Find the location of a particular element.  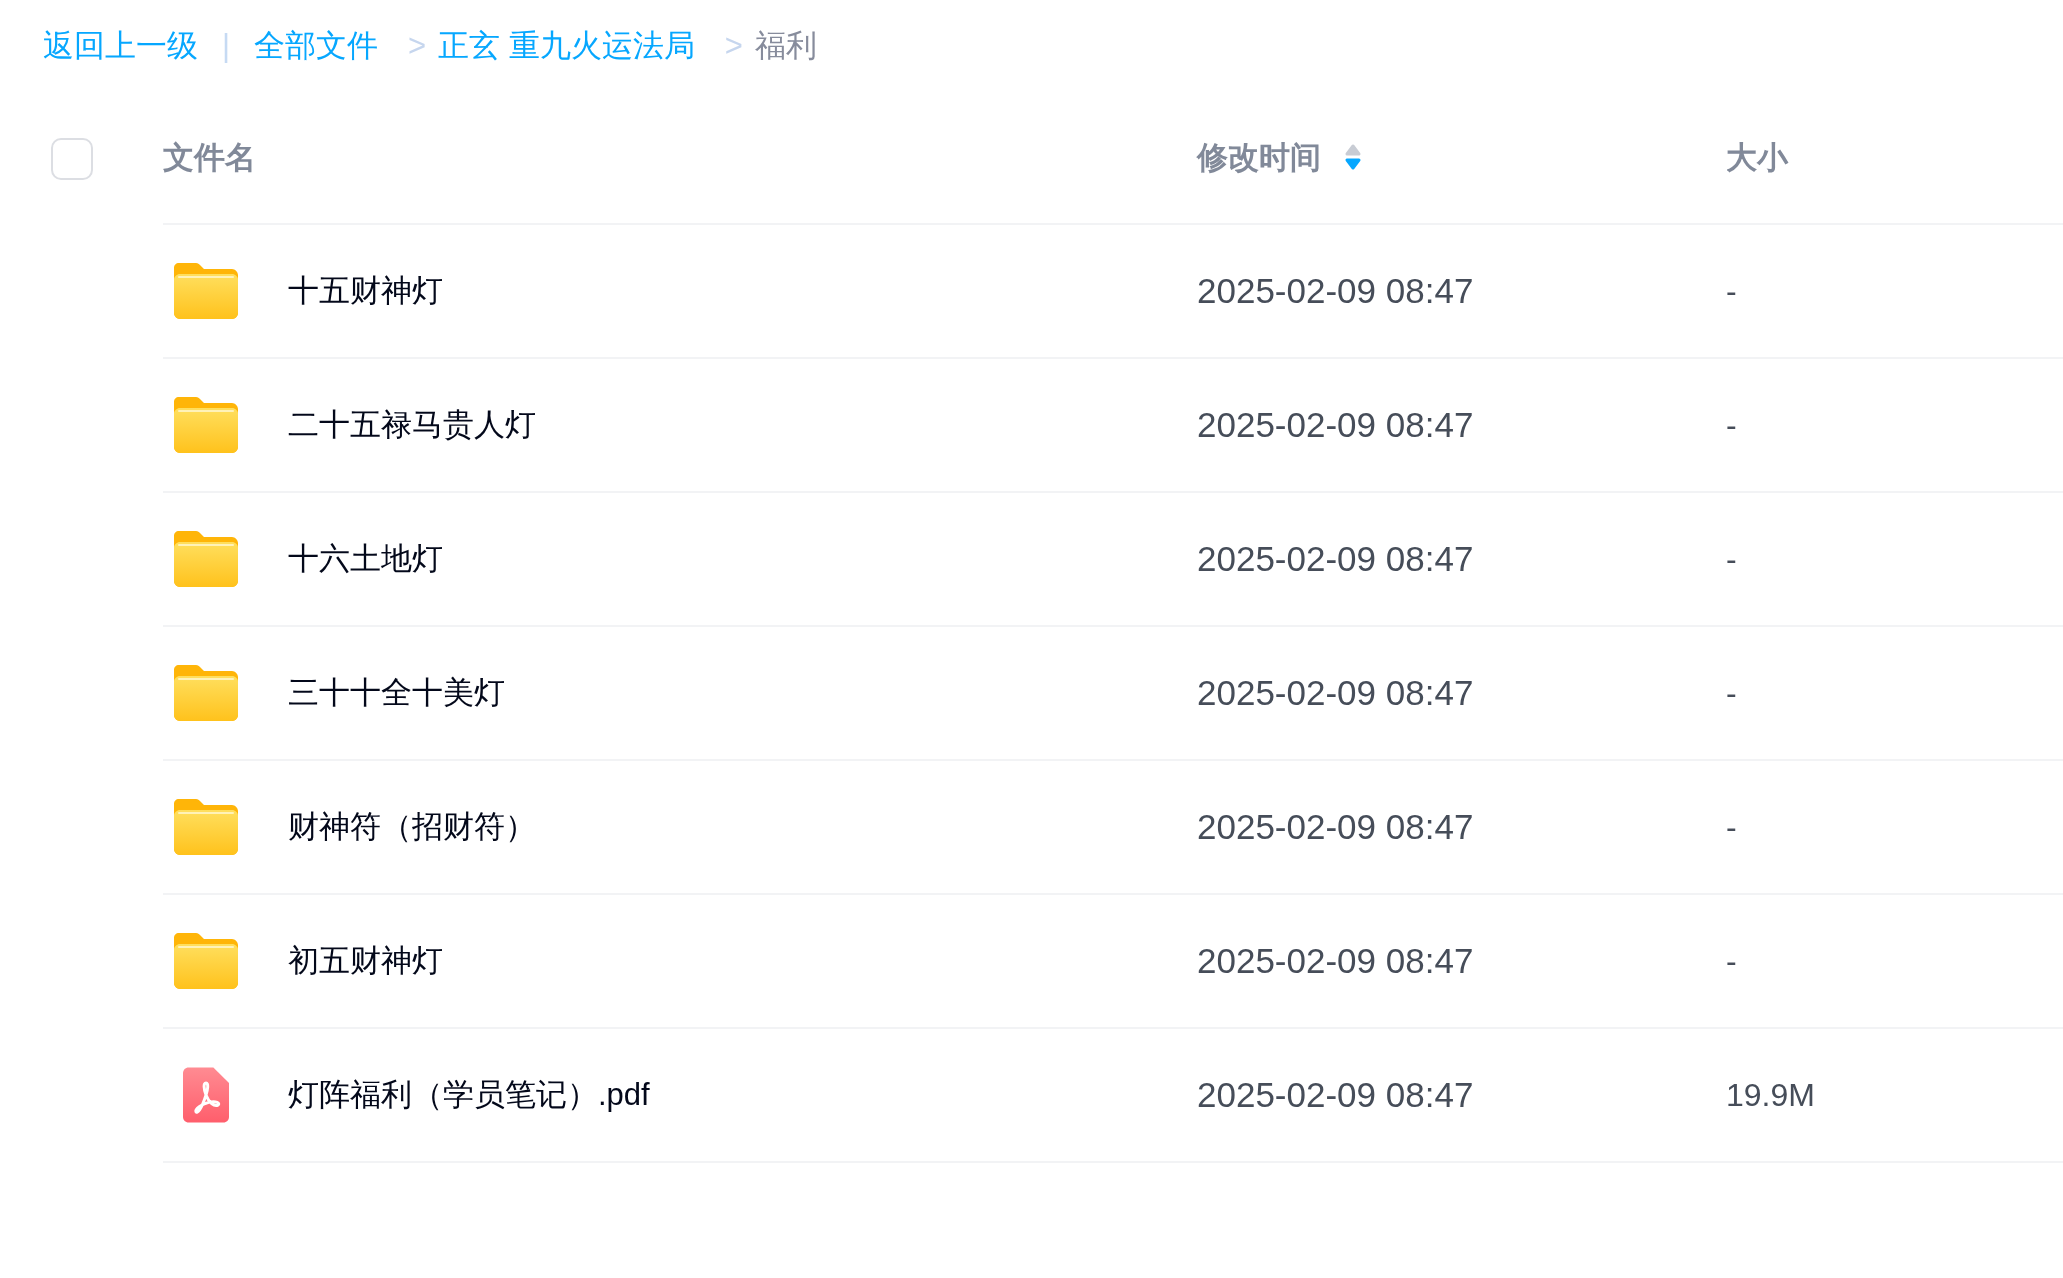

file-name: 十五财神灯 is located at coordinates (365, 291).